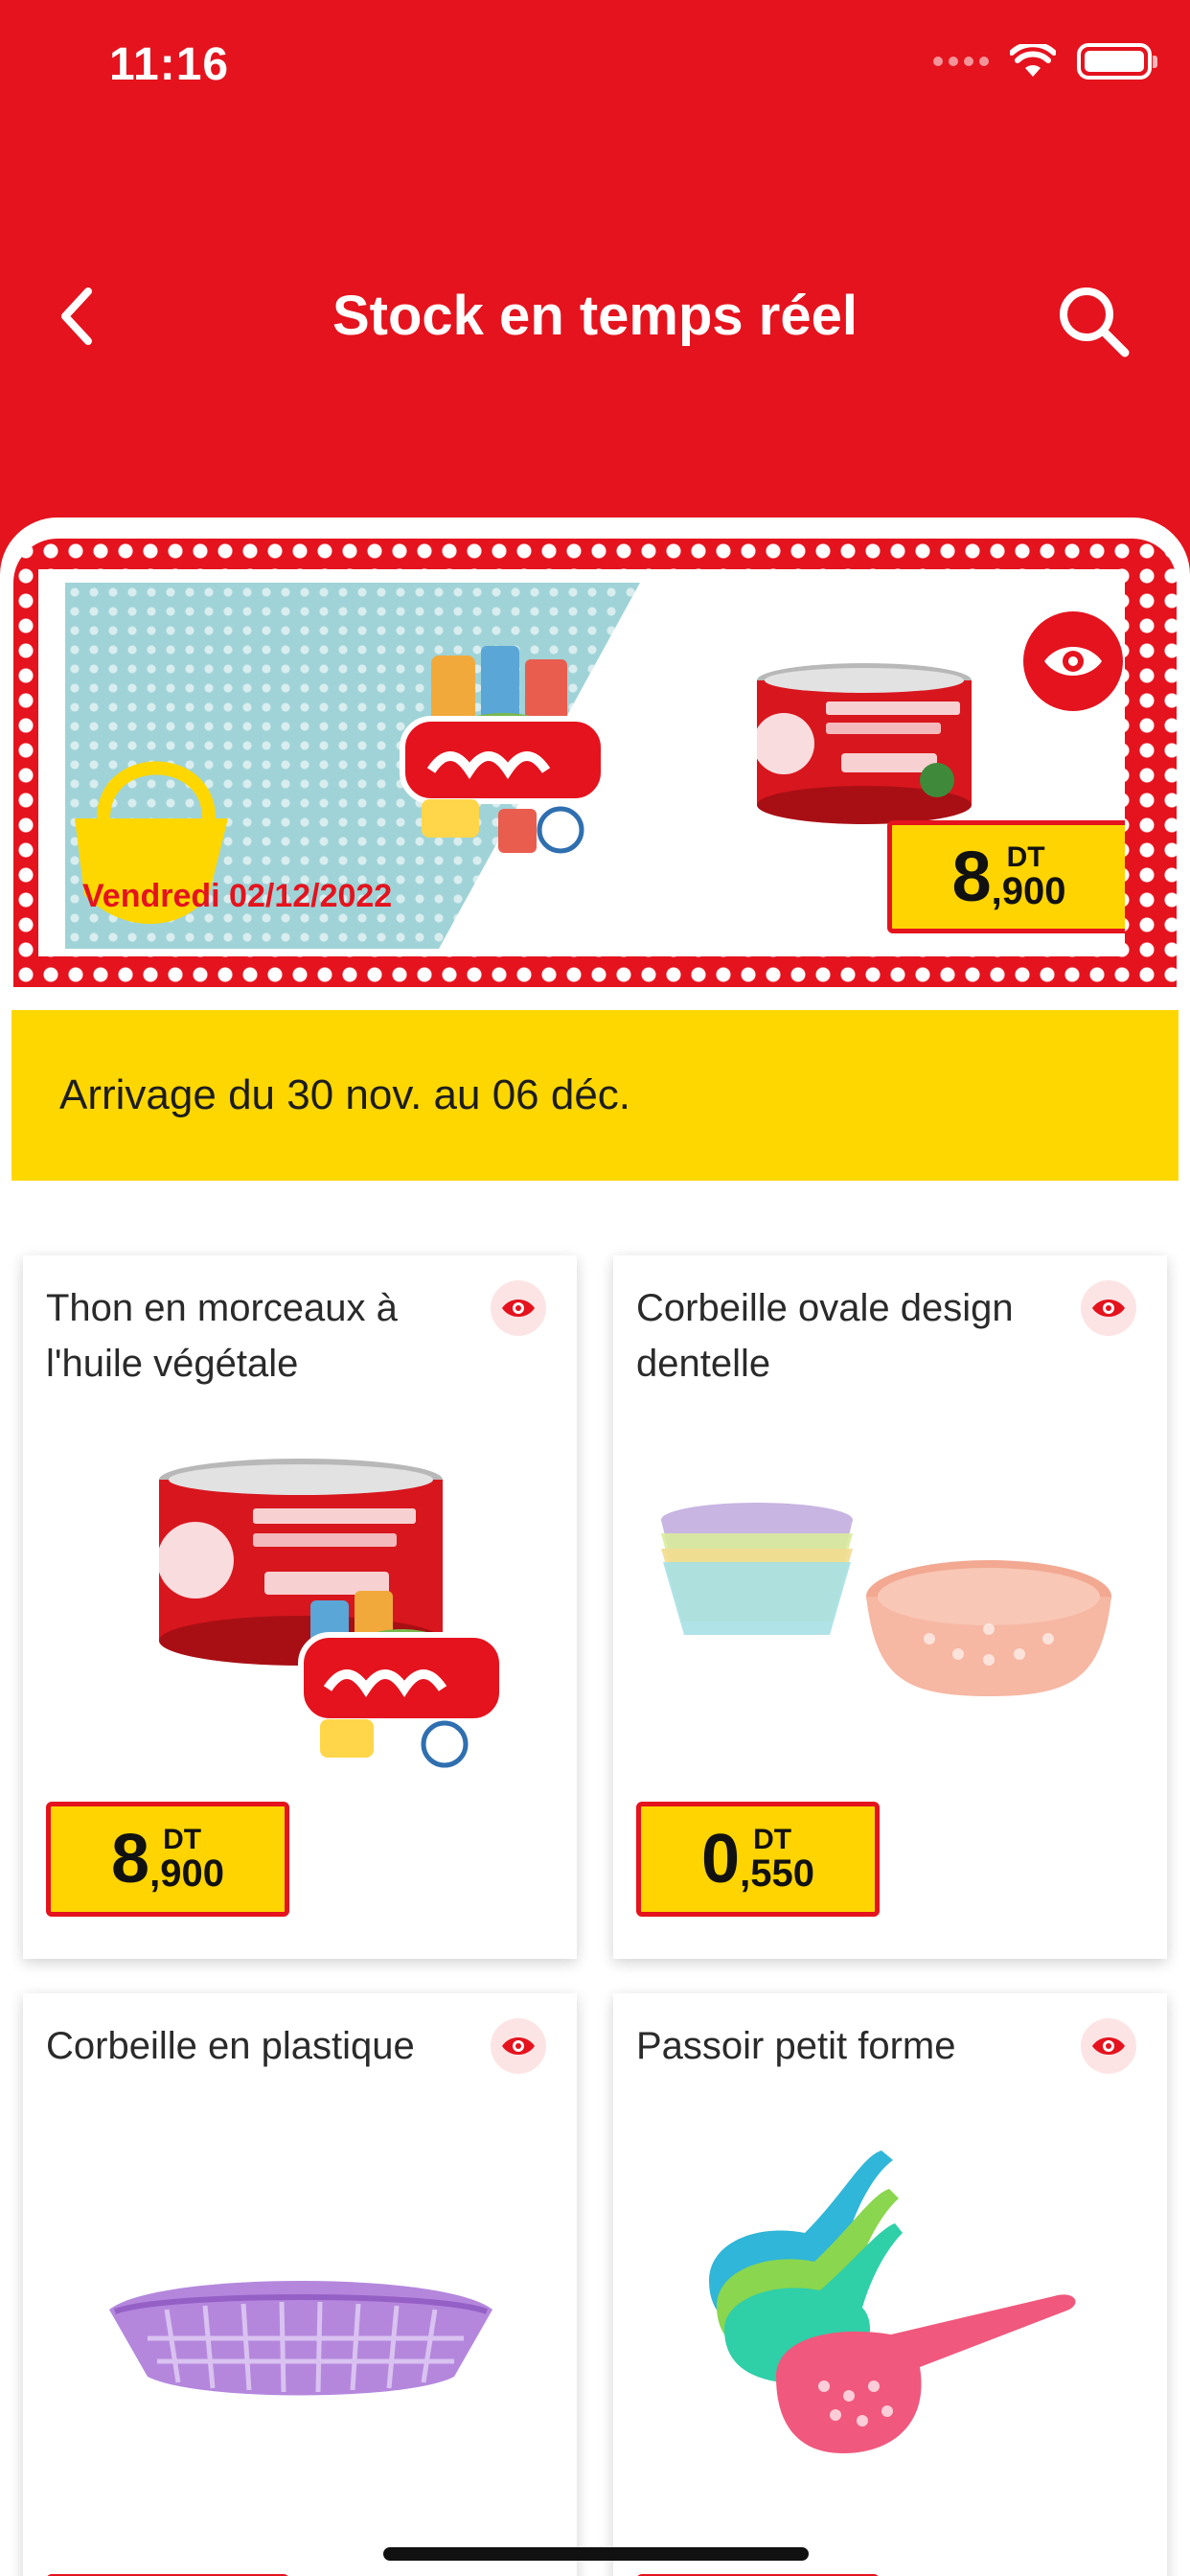 The image size is (1190, 2576). What do you see at coordinates (230, 2046) in the screenshot?
I see `product-title: Corbeille en plastique` at bounding box center [230, 2046].